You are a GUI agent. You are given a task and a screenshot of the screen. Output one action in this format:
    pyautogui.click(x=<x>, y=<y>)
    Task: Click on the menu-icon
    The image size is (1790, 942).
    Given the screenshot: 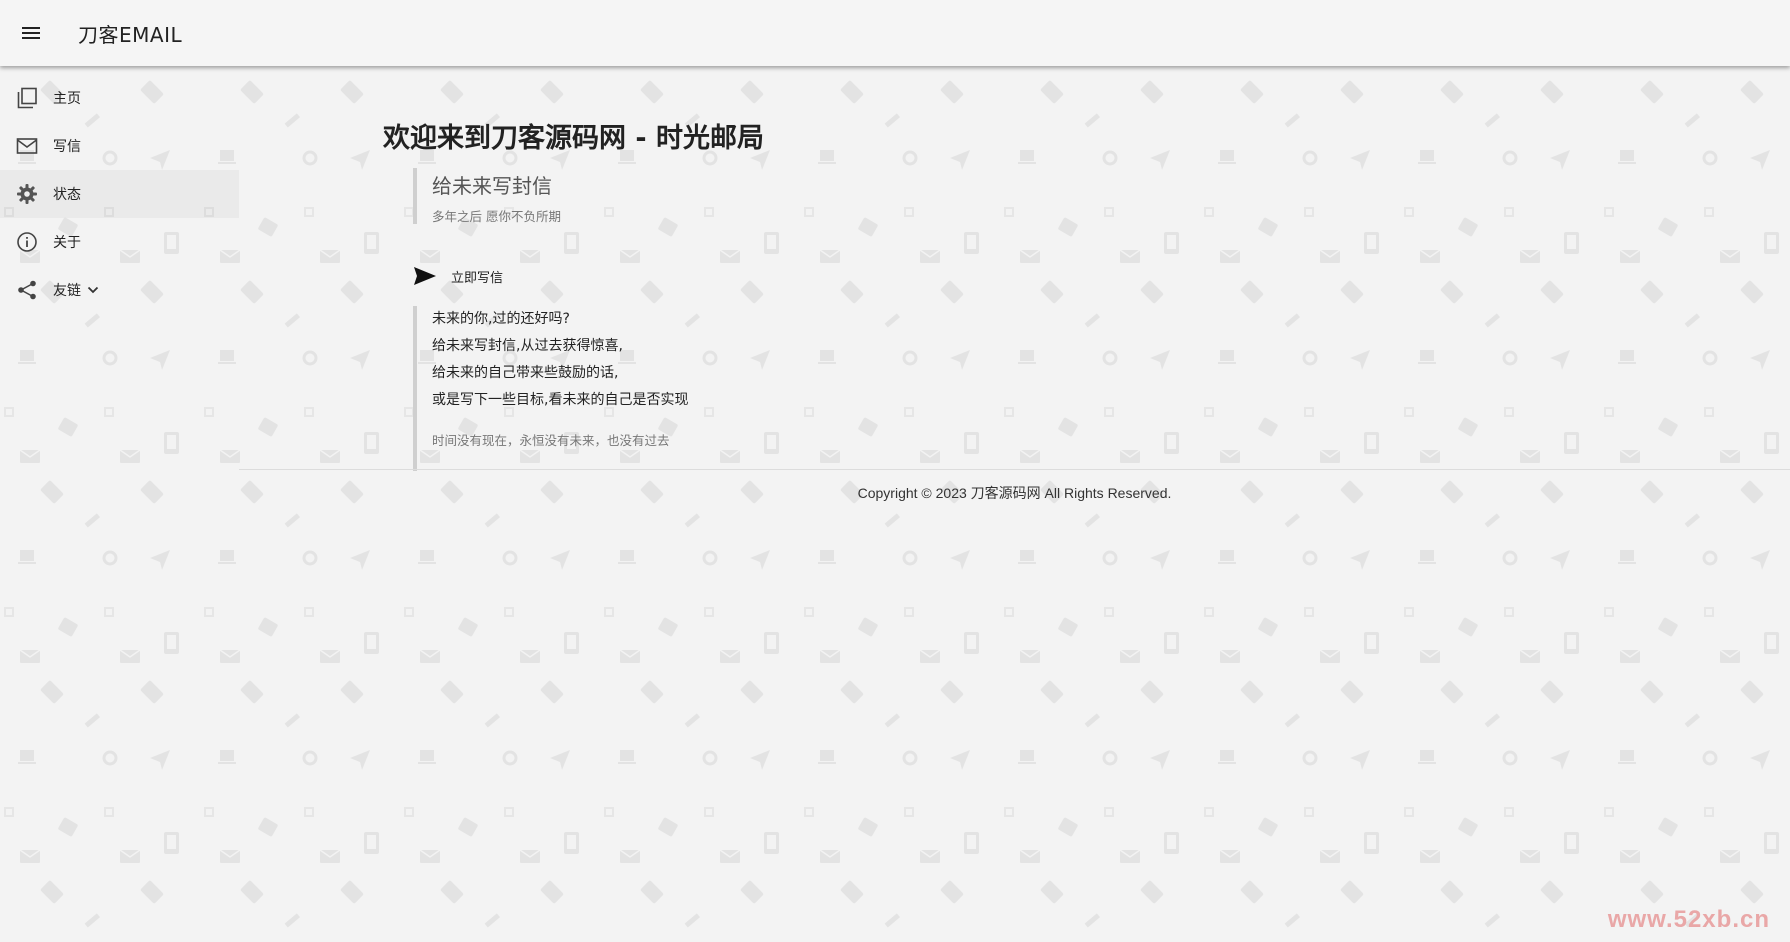 What is the action you would take?
    pyautogui.click(x=31, y=33)
    